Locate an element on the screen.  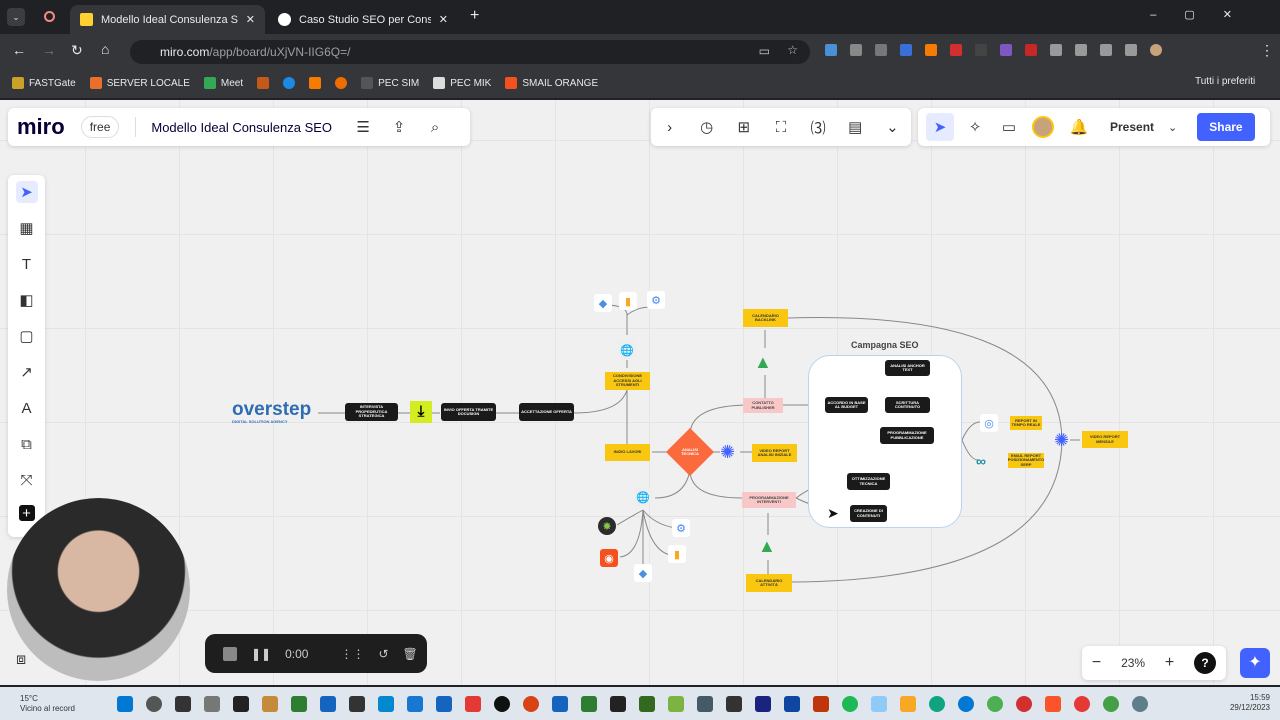
mind-map-icon: ⧉ is located at coordinates (27, 444).